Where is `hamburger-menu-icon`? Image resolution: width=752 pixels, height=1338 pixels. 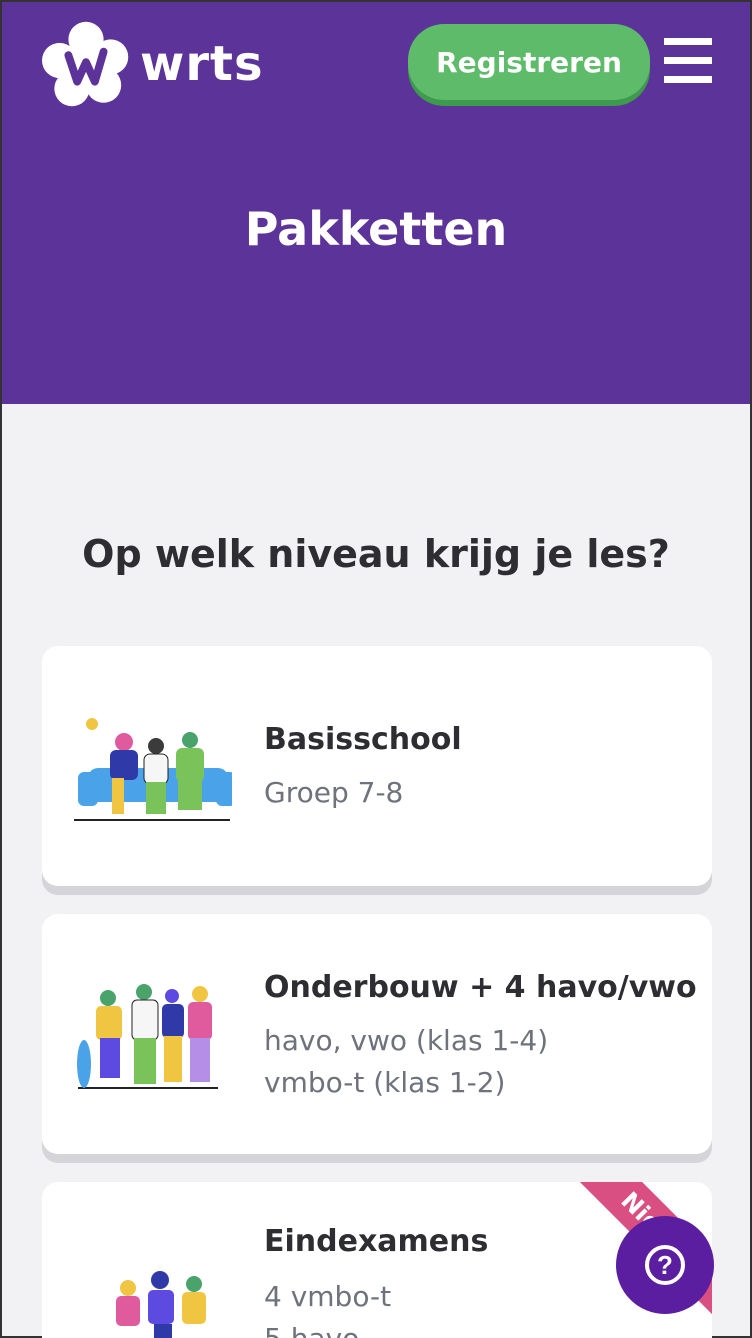 hamburger-menu-icon is located at coordinates (689, 63).